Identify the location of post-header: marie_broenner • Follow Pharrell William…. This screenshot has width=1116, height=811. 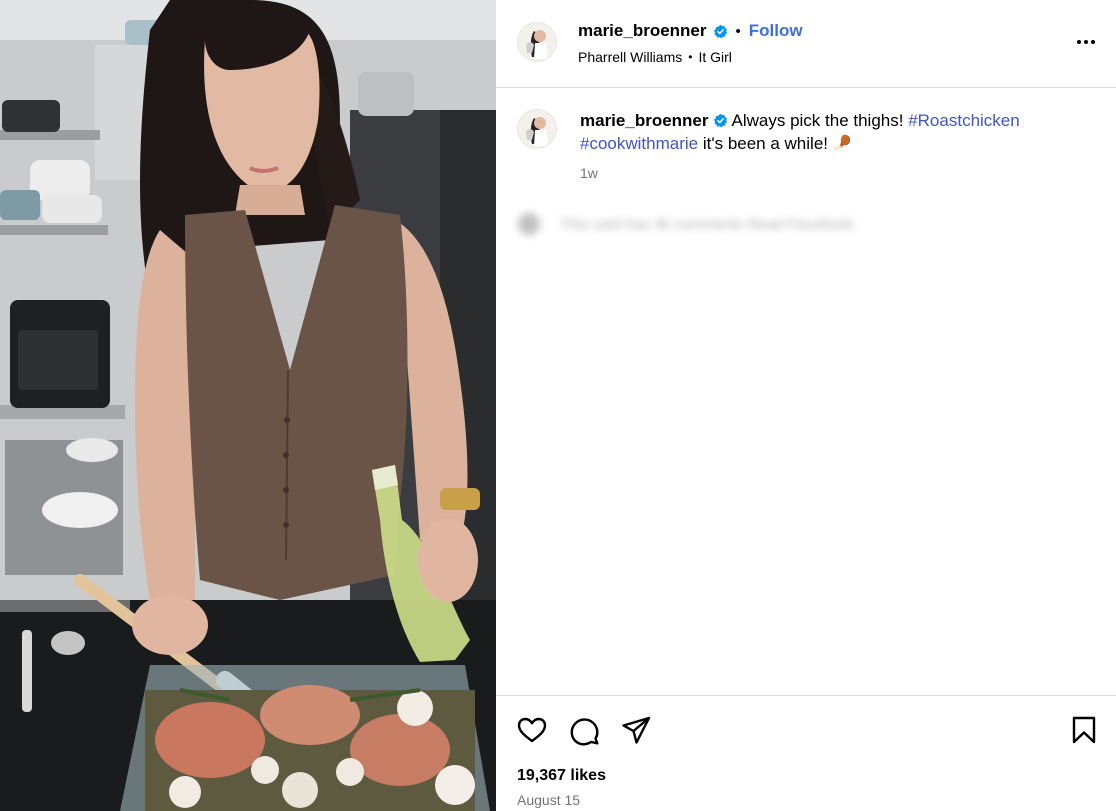
(806, 44).